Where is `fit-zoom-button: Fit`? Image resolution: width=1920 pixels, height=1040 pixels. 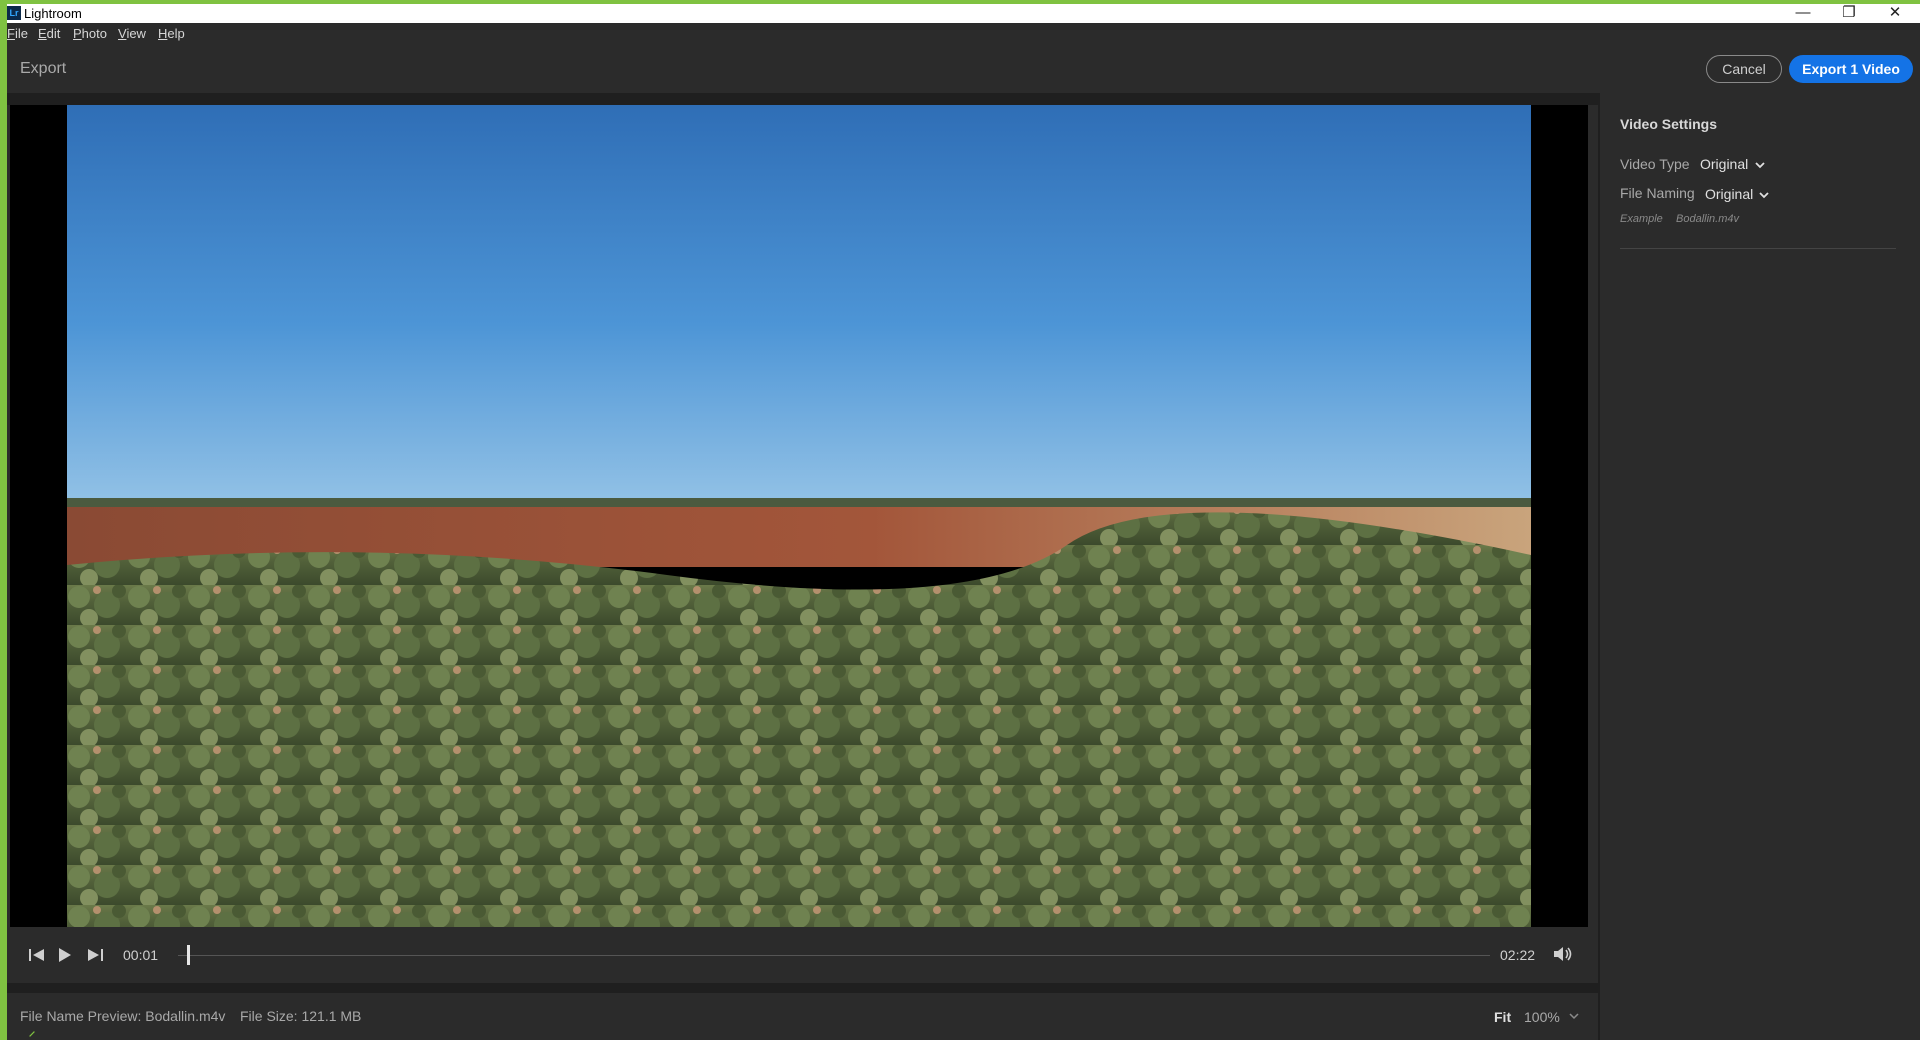
fit-zoom-button: Fit is located at coordinates (1502, 1017).